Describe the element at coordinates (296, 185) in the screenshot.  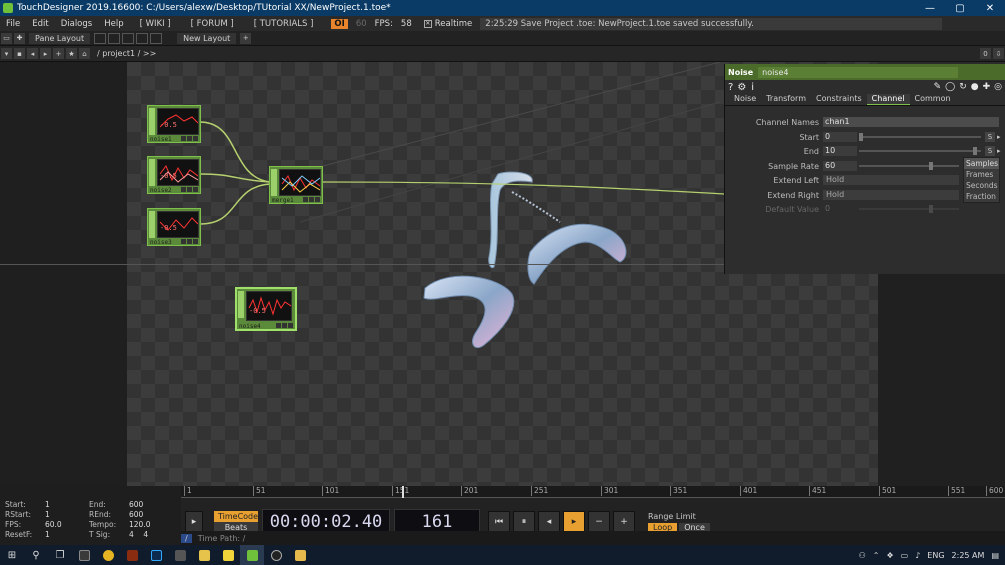
I see `node-merge1: merge1` at that location.